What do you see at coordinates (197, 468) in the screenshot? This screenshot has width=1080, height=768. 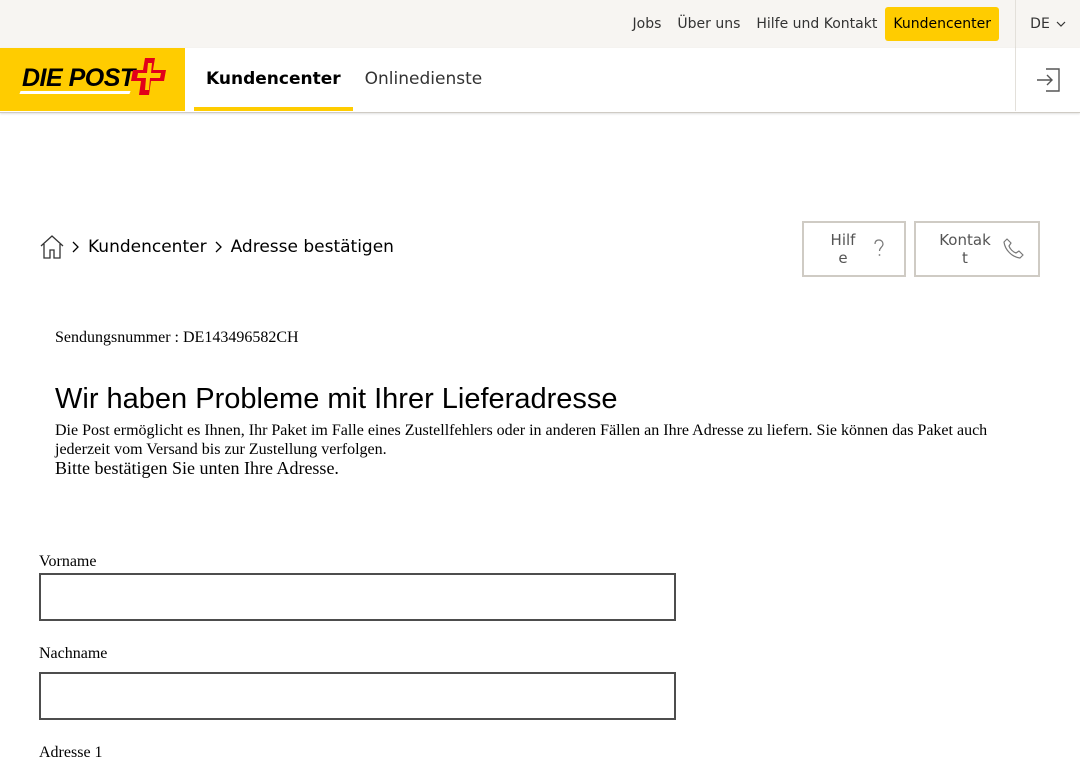 I see `confirm-text: Bitte bestätigen Sie unten Ihre Adresse.` at bounding box center [197, 468].